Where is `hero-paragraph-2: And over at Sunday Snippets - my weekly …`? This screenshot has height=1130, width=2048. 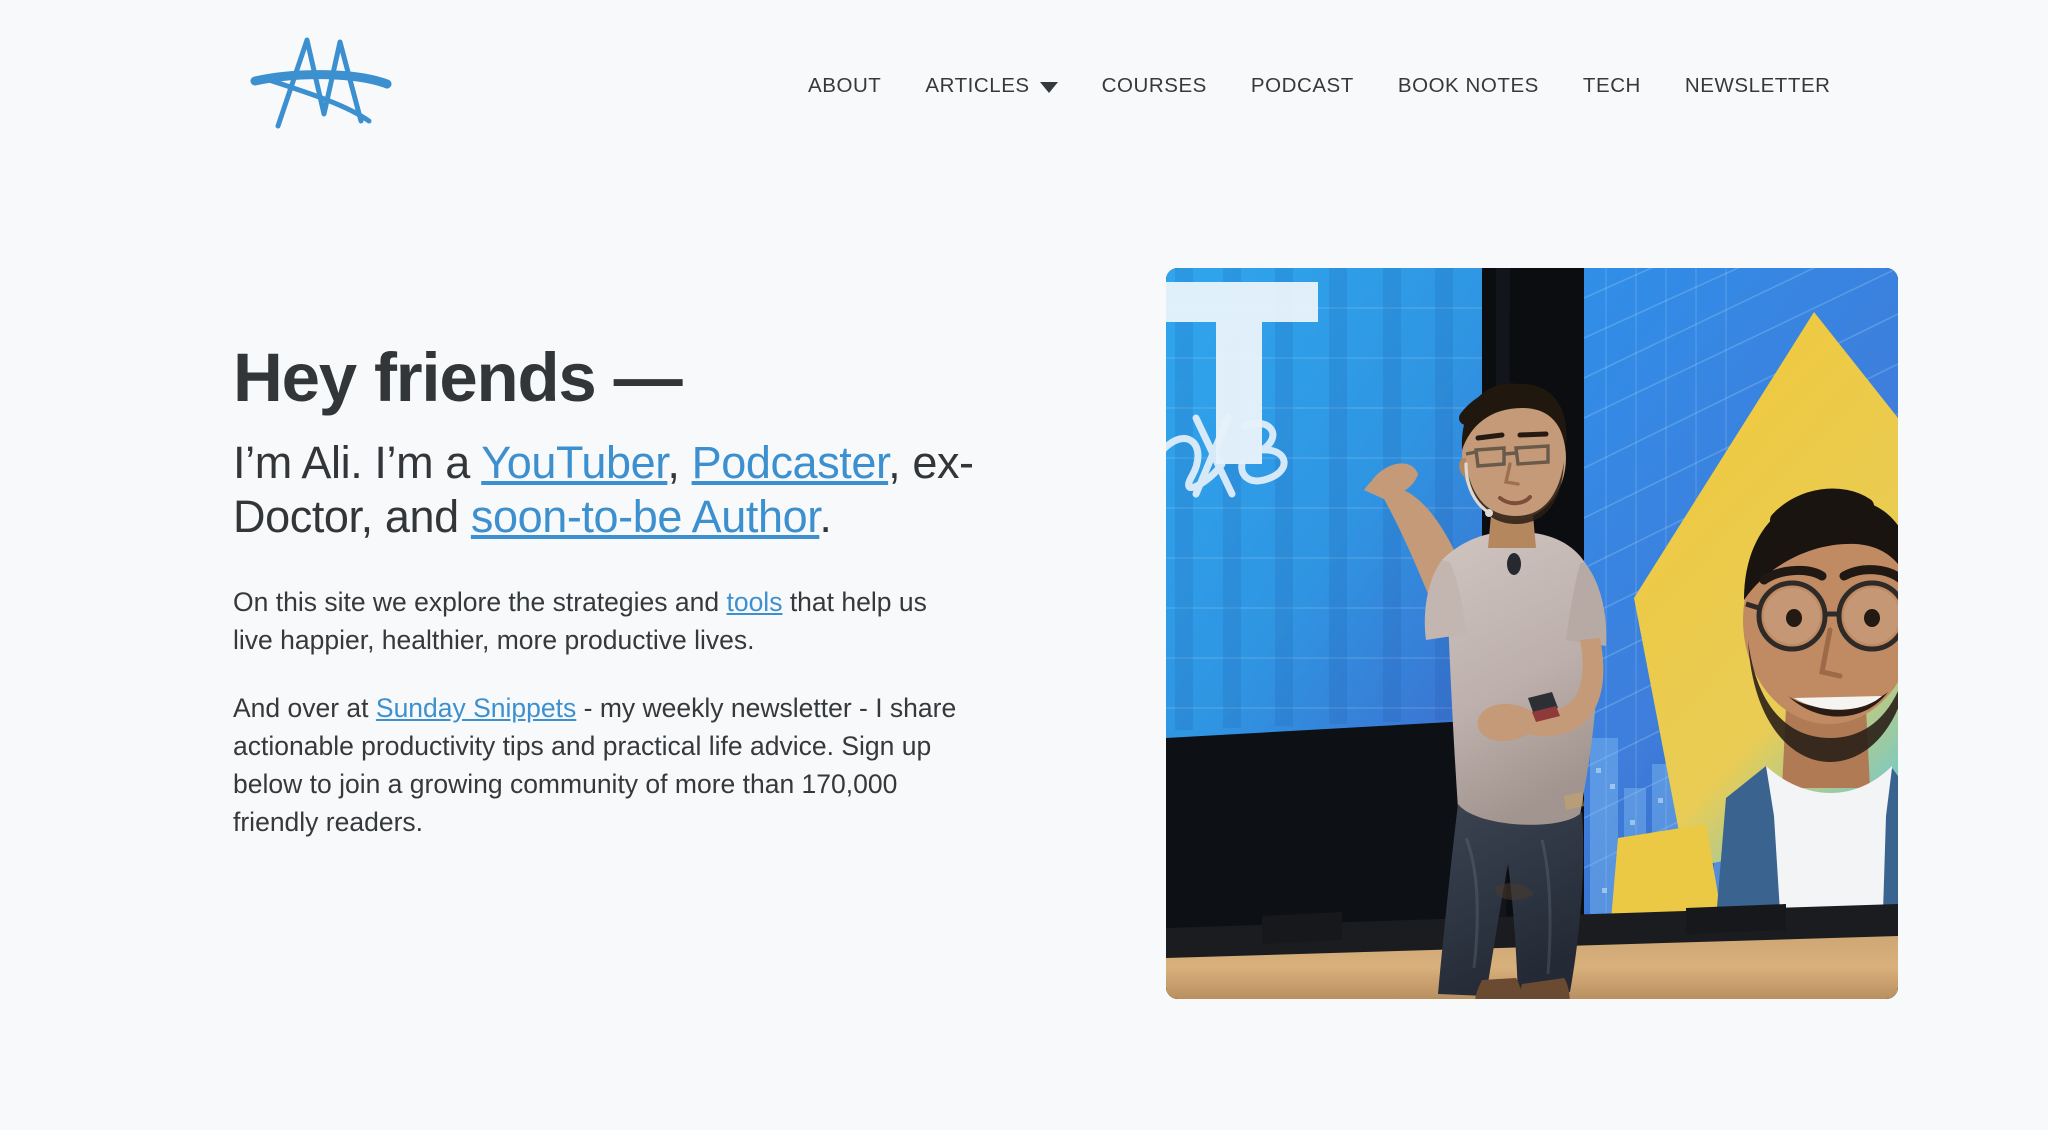 hero-paragraph-2: And over at Sunday Snippets - my weekly … is located at coordinates (603, 765).